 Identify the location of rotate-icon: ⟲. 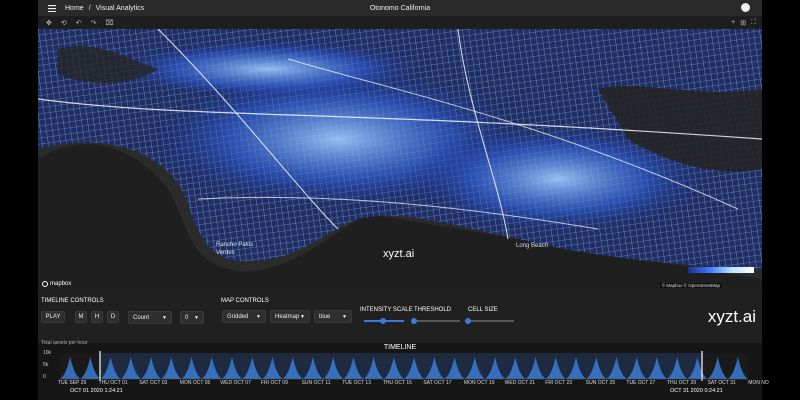
(64, 23).